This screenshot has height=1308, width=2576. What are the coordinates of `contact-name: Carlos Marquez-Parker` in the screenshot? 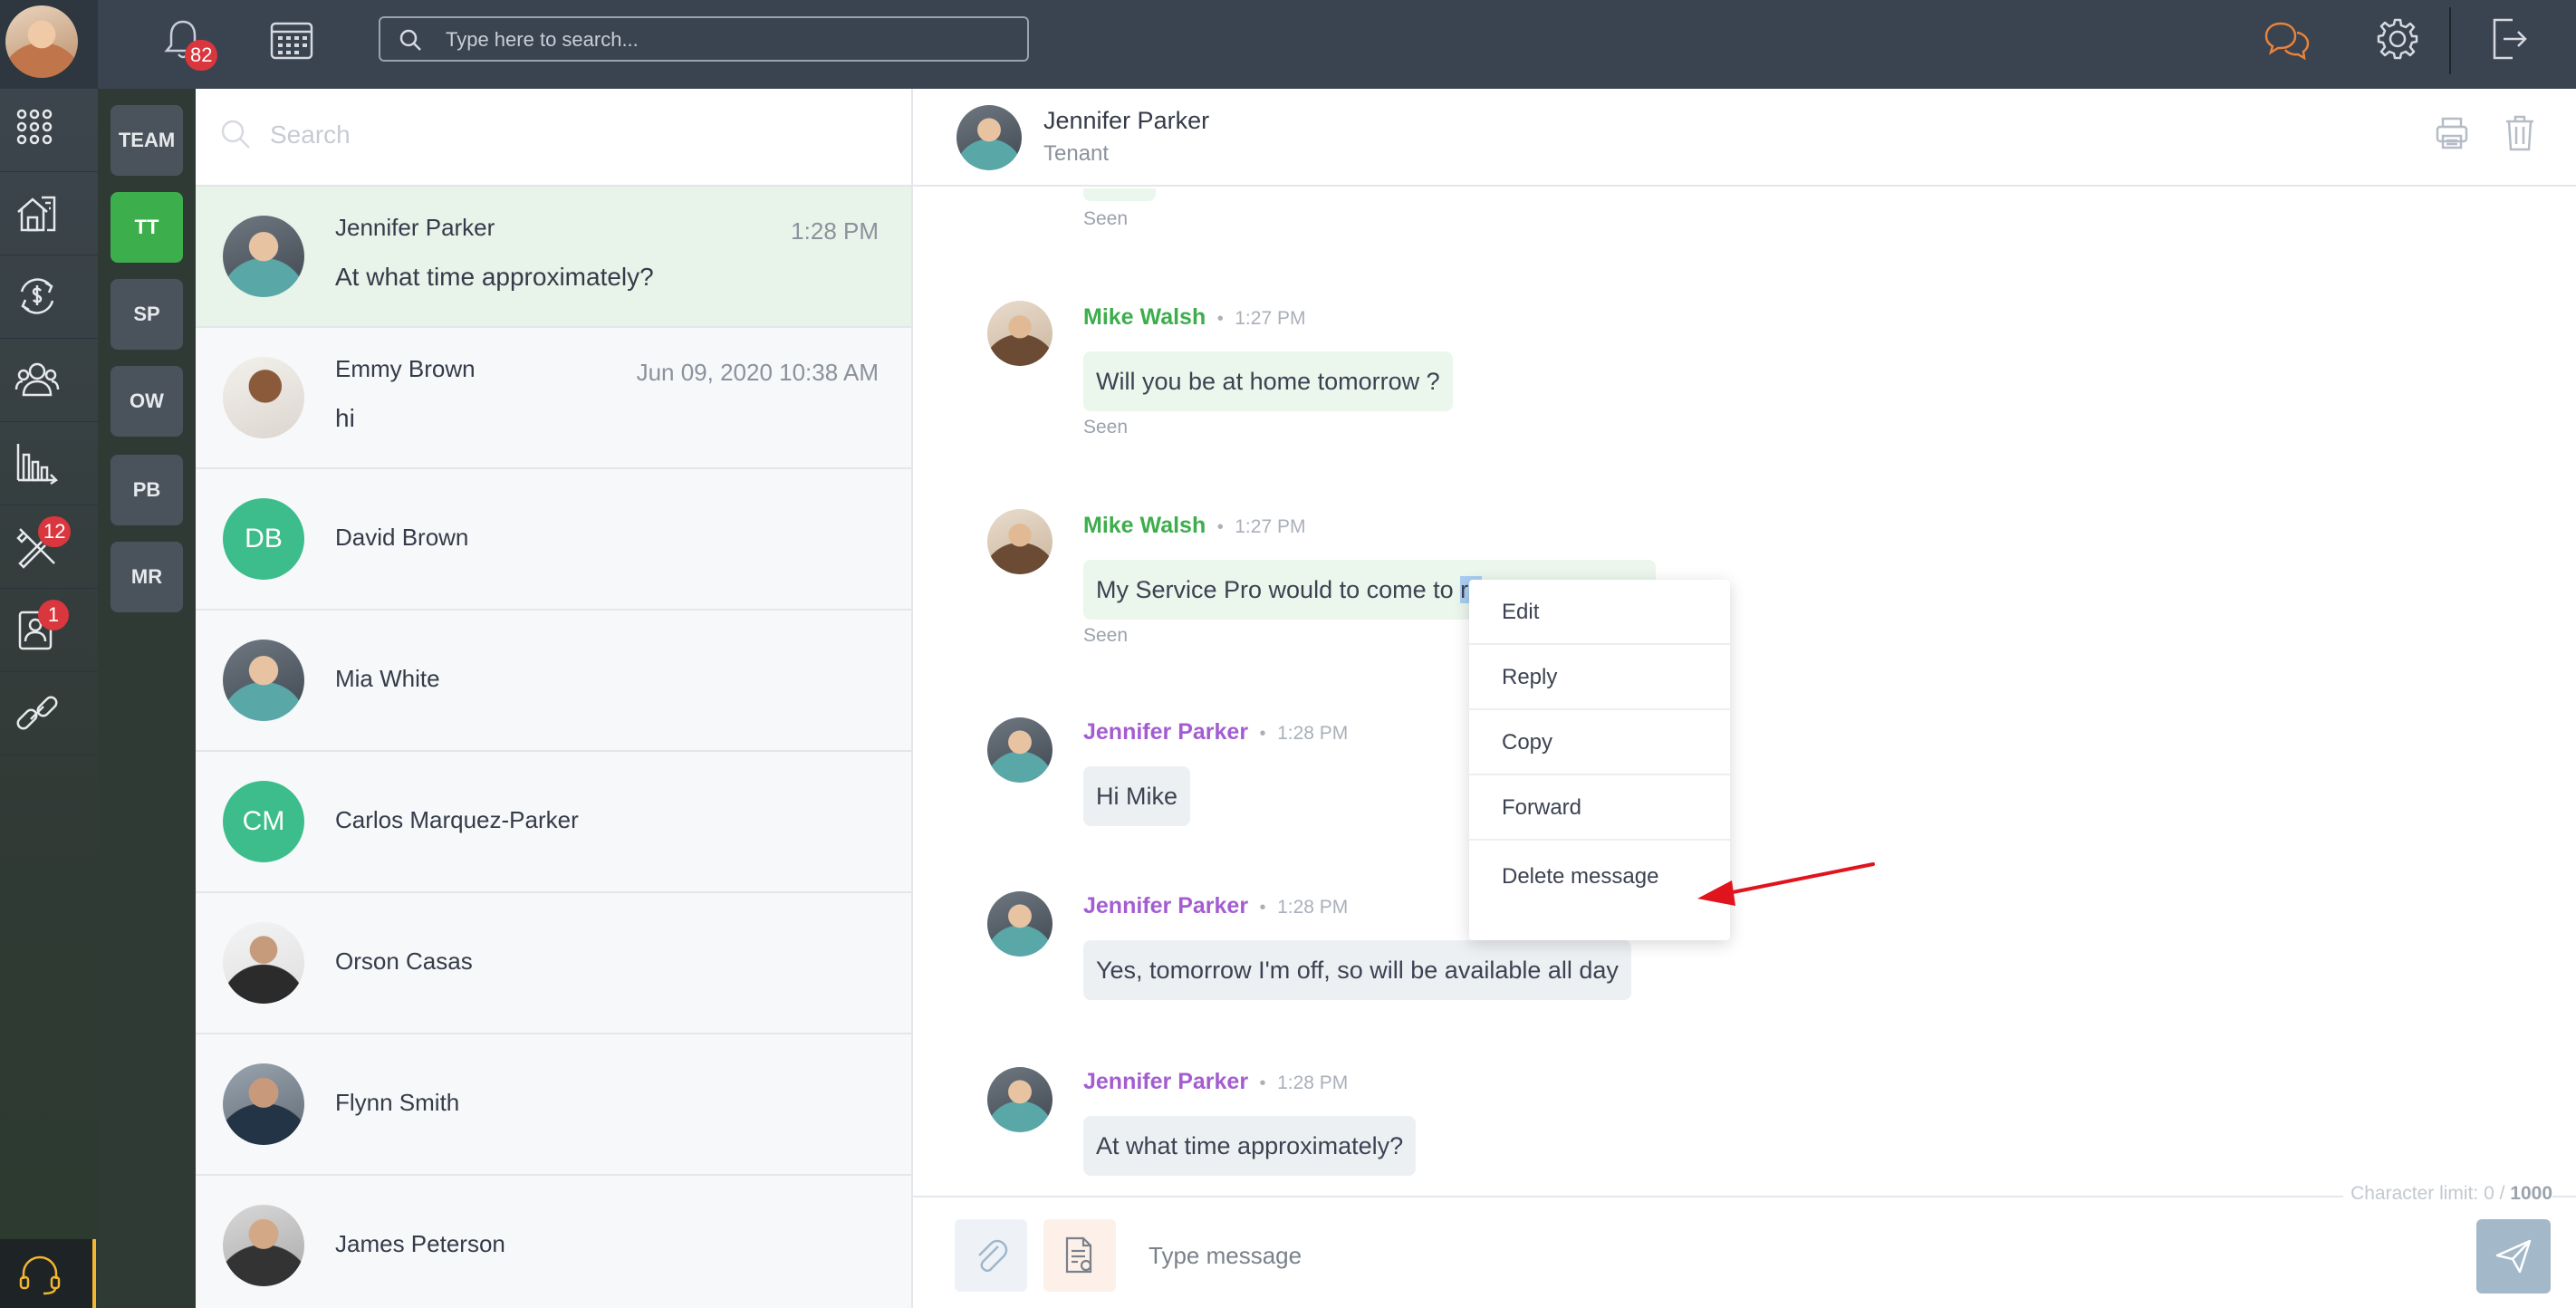 It's located at (457, 819).